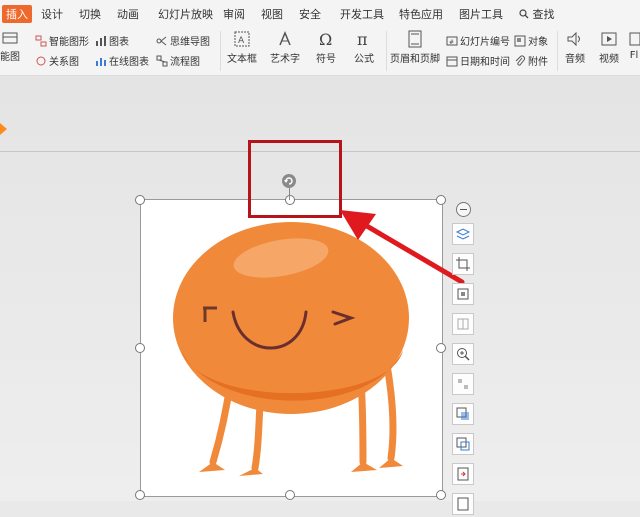 This screenshot has height=517, width=640. Describe the element at coordinates (575, 59) in the screenshot. I see `audio-label: 音频` at that location.